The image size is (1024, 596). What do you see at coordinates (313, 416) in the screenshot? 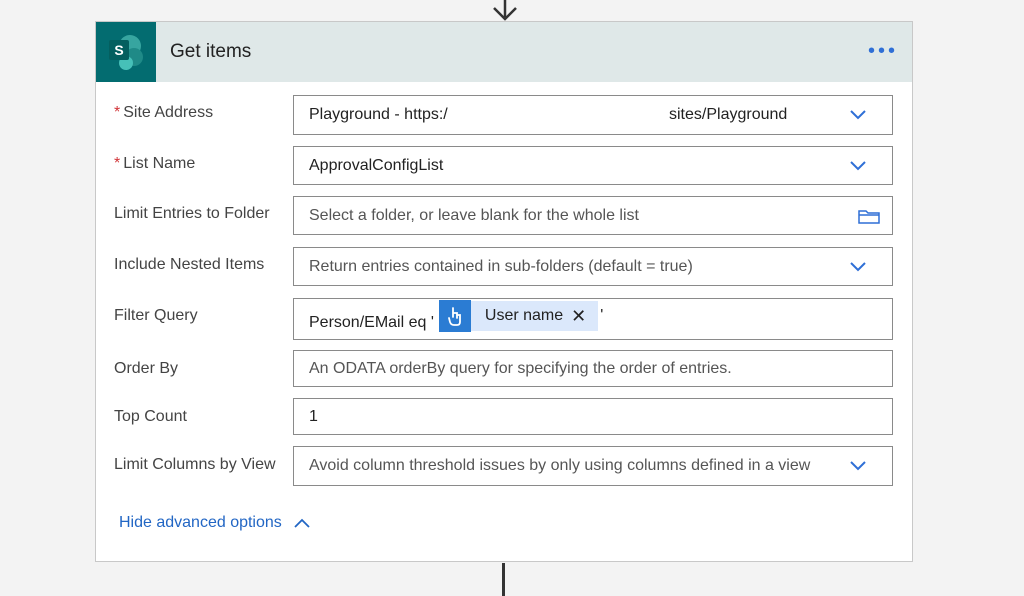
I see `top-count-value: 1` at bounding box center [313, 416].